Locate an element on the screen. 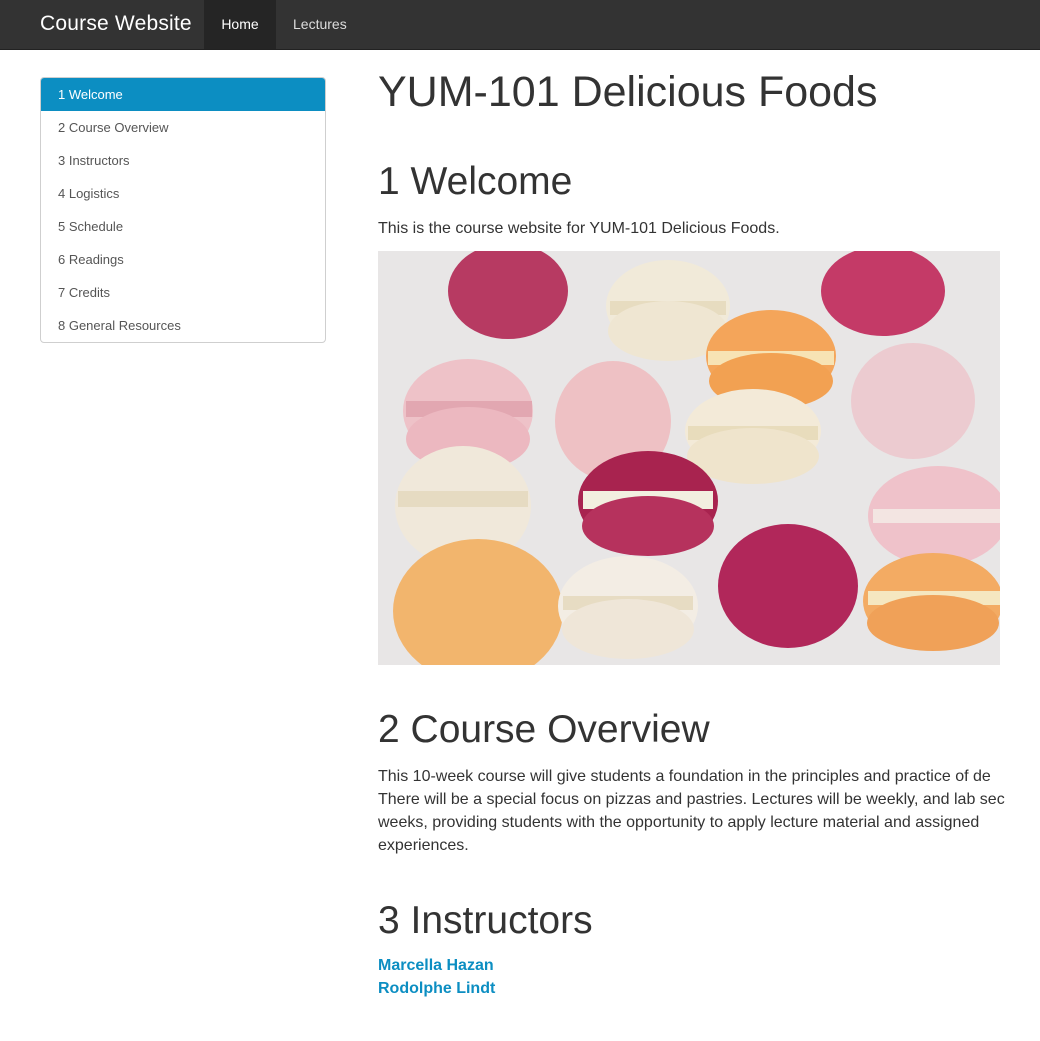  site-brand: Course Website is located at coordinates (116, 24).